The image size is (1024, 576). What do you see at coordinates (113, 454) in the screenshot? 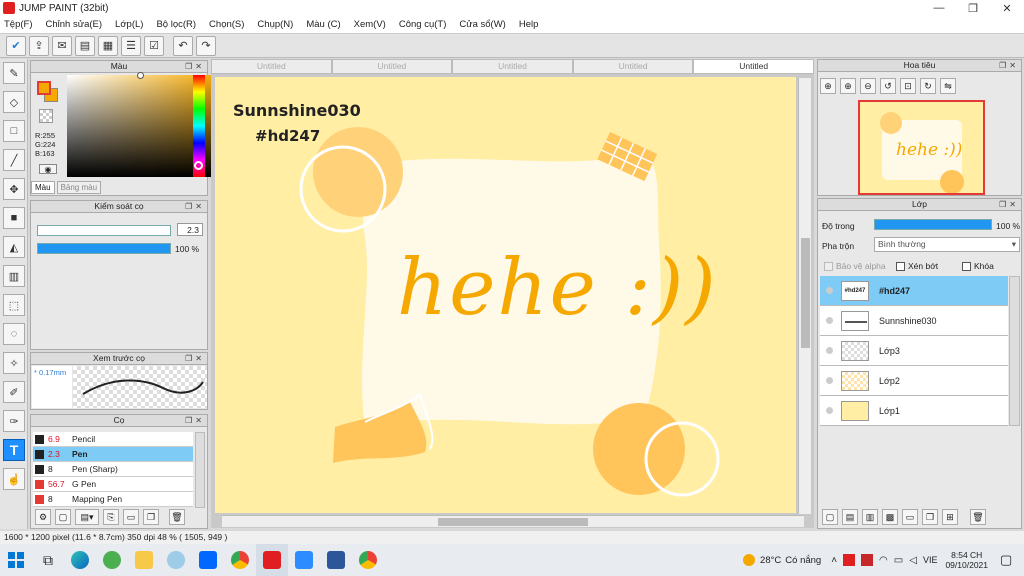
I see `brush-item-selected: 2.3 Pen` at bounding box center [113, 454].